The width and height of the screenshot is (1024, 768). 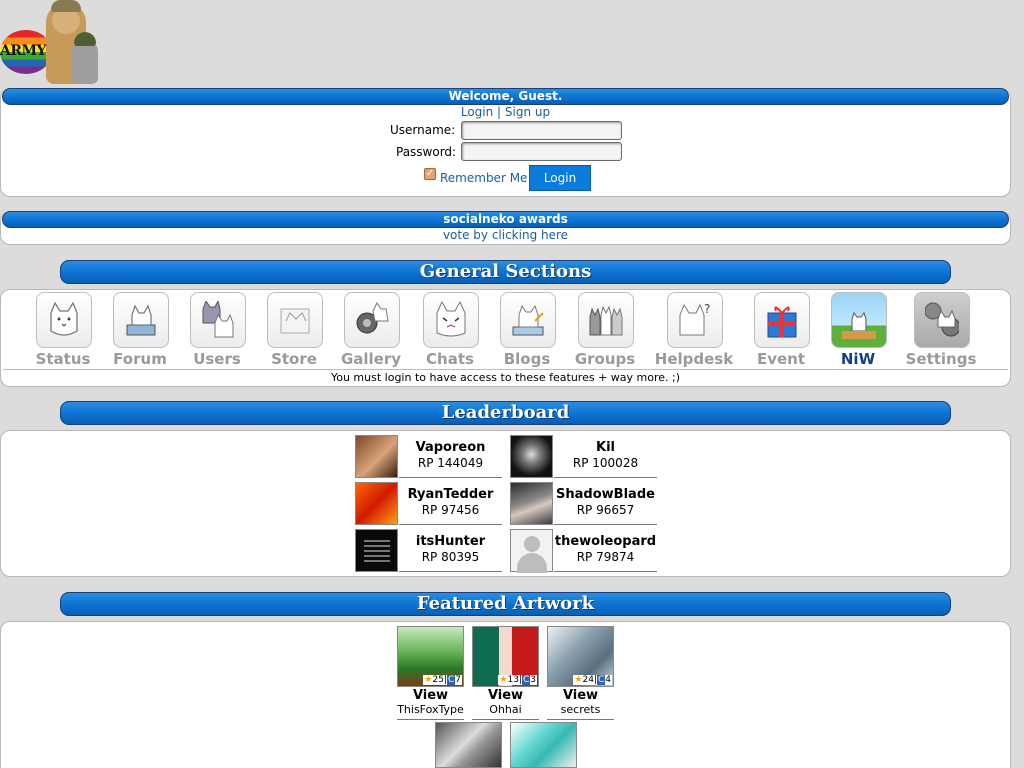 I want to click on users-icon, so click(x=218, y=320).